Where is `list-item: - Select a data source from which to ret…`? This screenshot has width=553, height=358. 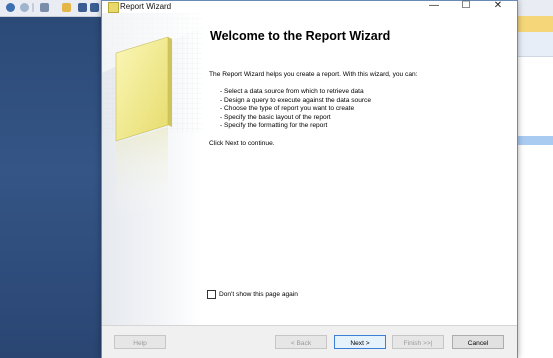
list-item: - Select a data source from which to ret… is located at coordinates (292, 91).